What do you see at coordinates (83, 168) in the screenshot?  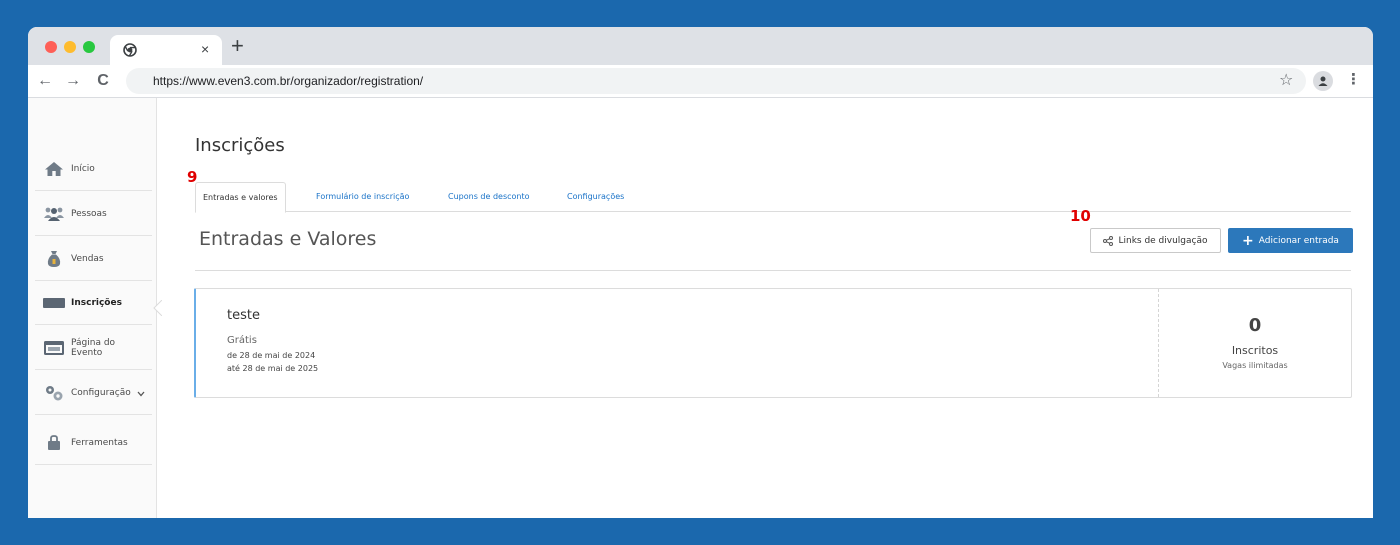 I see `sidebar-item-label: Início` at bounding box center [83, 168].